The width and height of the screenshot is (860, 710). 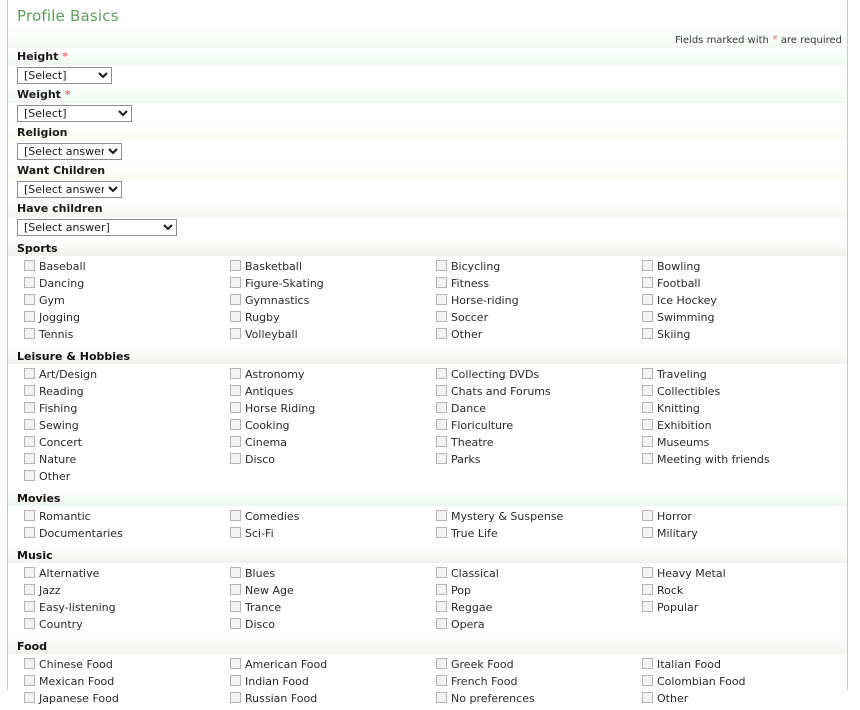 What do you see at coordinates (278, 664) in the screenshot?
I see `checkbox-american-food: American Food` at bounding box center [278, 664].